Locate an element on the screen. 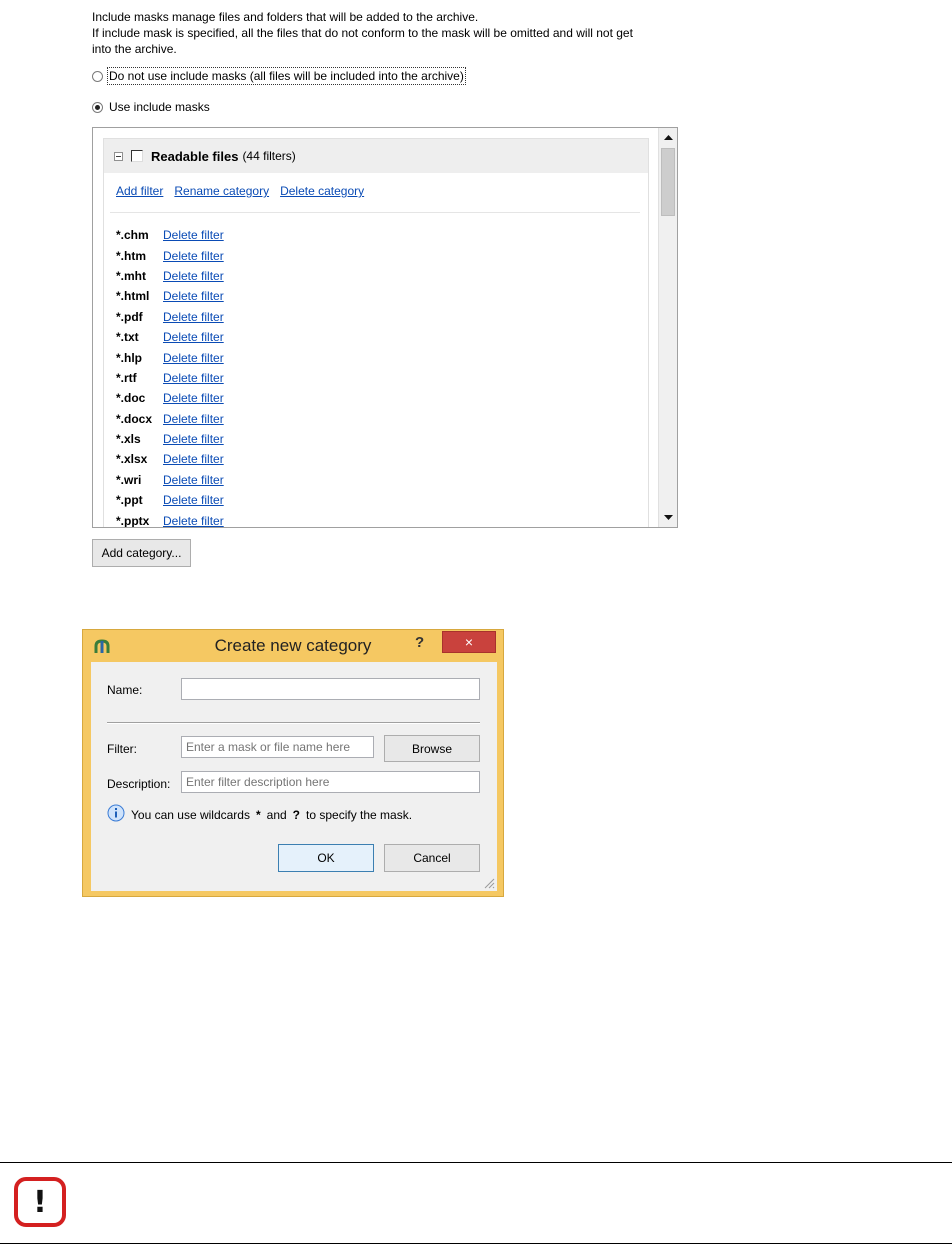 The height and width of the screenshot is (1246, 952). scroll-down-icon is located at coordinates (668, 517).